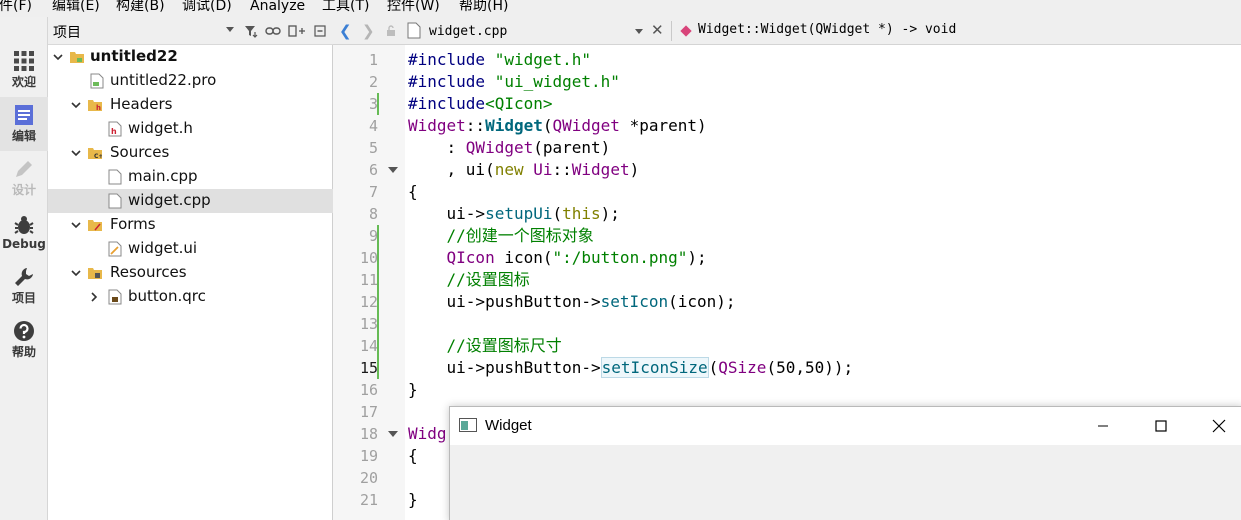  I want to click on tree-item-resources: Resources, so click(190, 273).